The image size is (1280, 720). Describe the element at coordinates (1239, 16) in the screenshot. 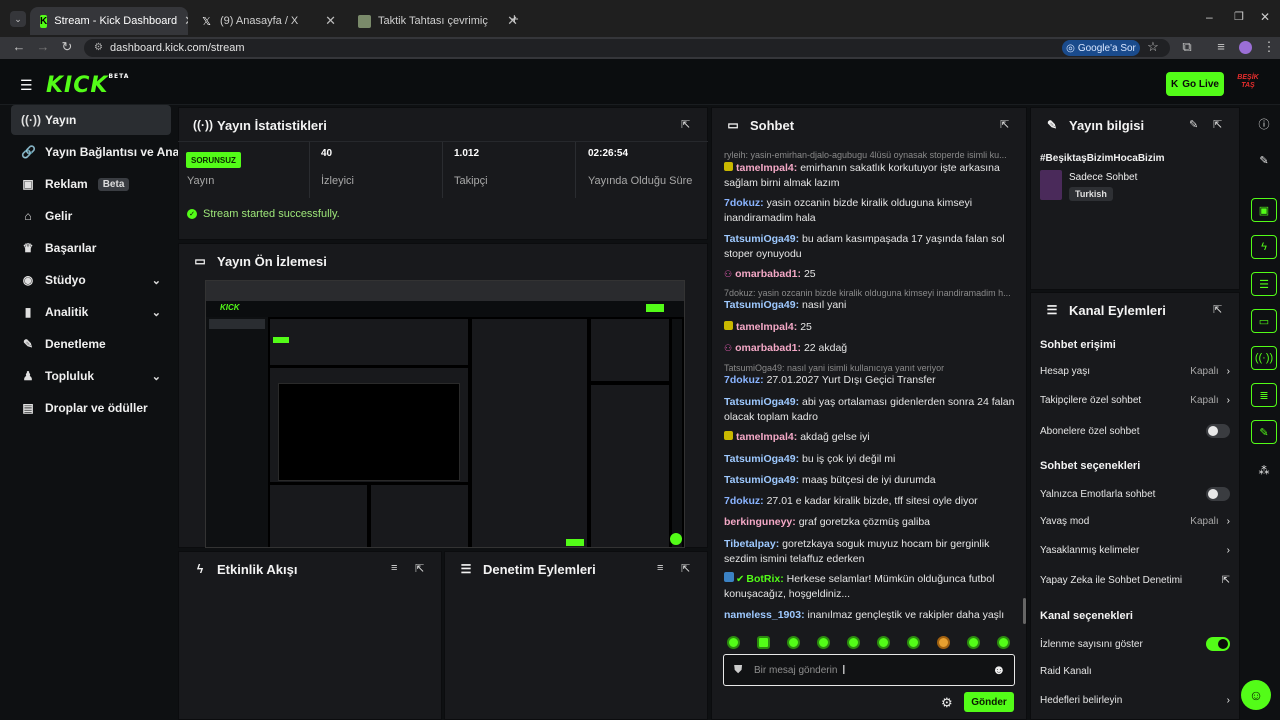

I see `maximize-icon: ❐` at that location.